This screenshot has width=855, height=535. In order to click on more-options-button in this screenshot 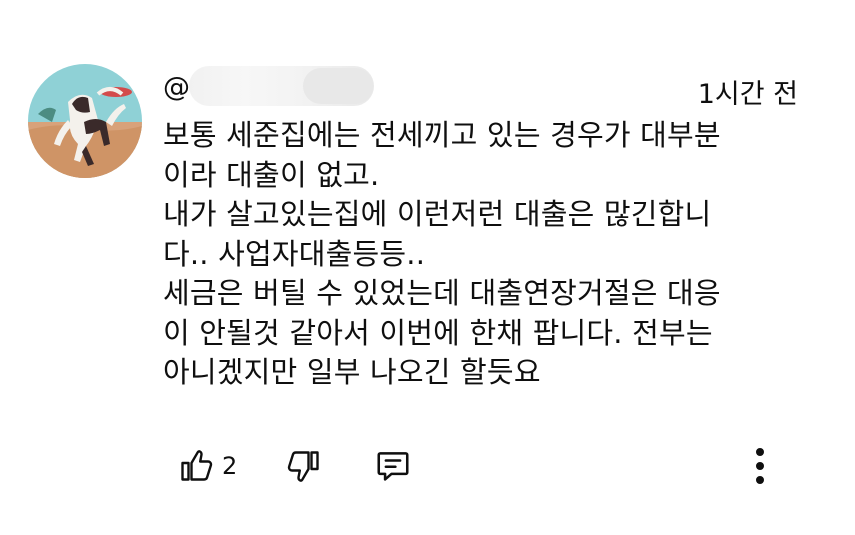, I will do `click(760, 466)`.